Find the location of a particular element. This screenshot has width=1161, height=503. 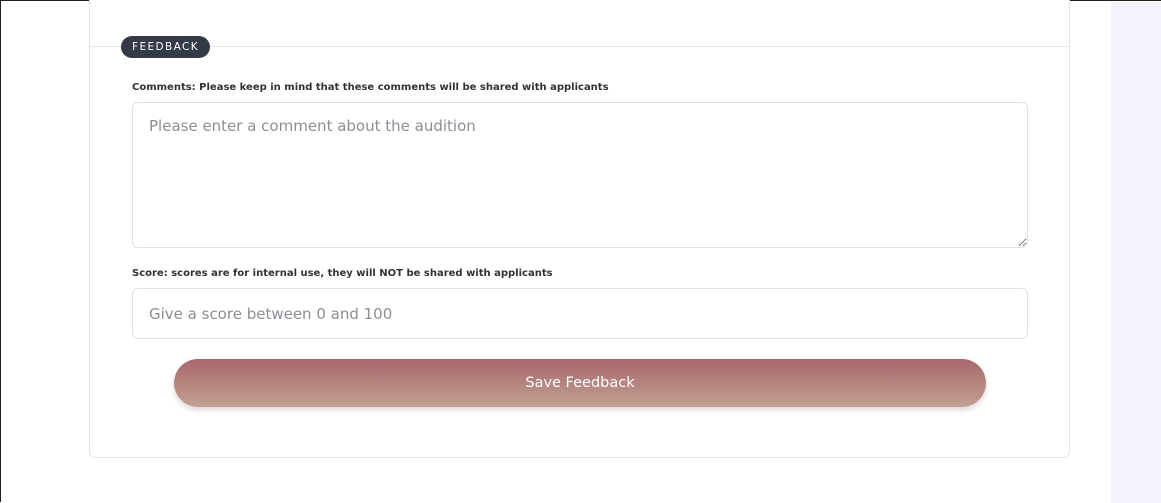

save-feedback-button: Save Feedback is located at coordinates (580, 383).